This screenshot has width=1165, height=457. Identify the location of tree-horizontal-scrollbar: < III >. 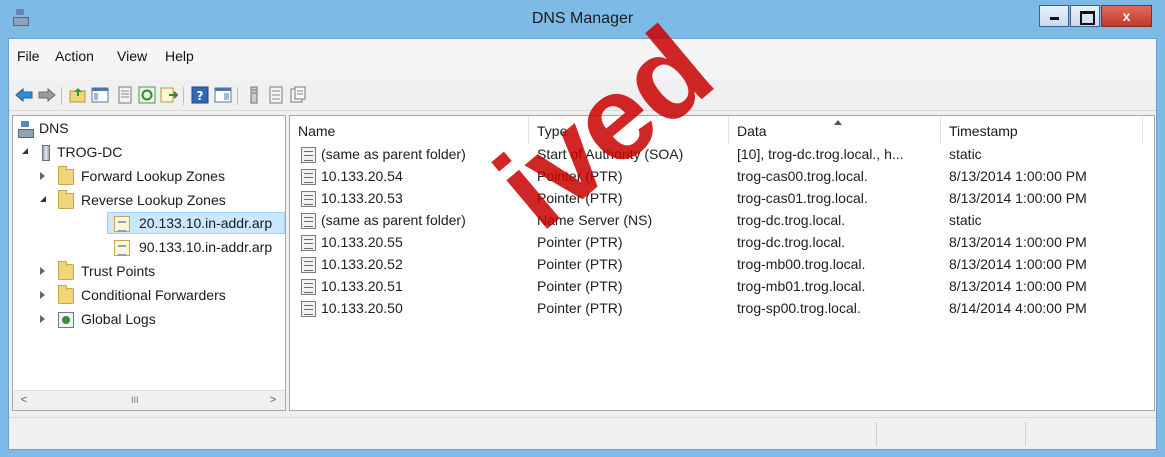
(149, 400).